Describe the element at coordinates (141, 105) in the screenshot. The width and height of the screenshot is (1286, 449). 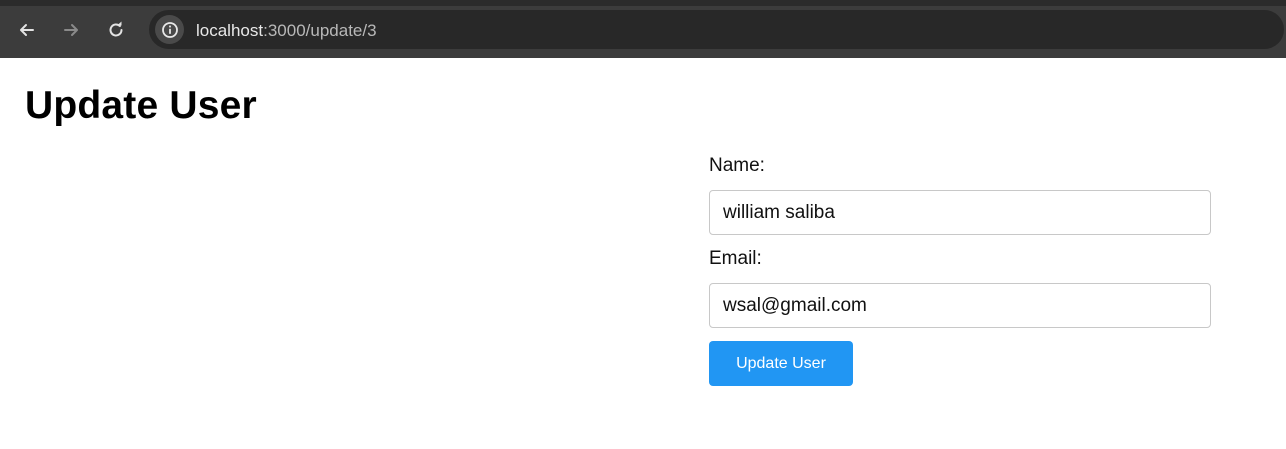
I see `page-title: Update User` at that location.